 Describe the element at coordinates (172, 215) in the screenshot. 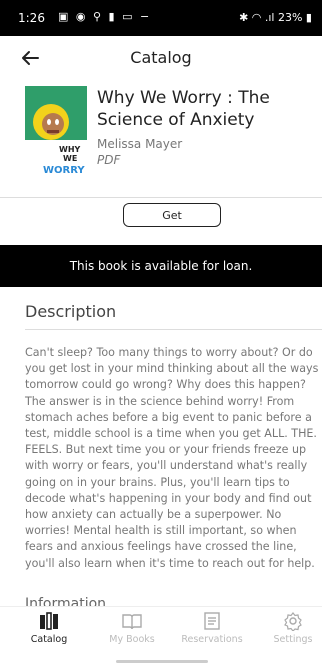

I see `get-button: Get` at that location.